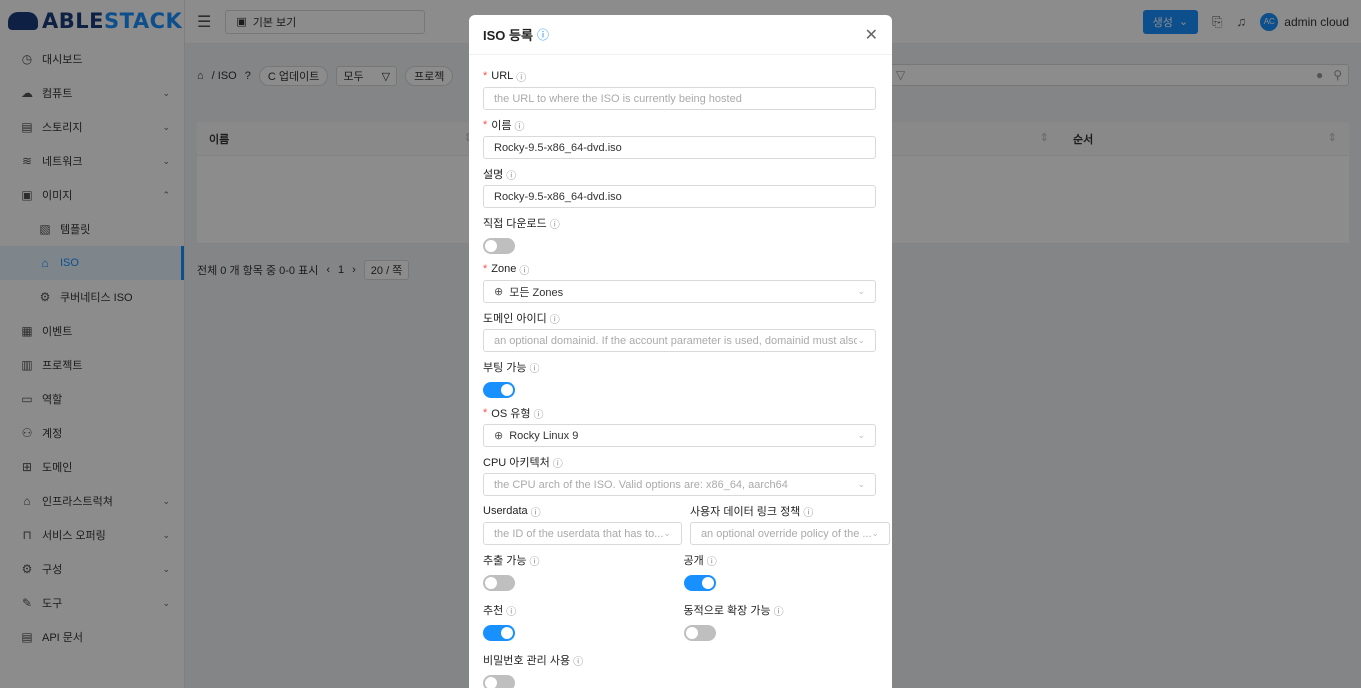 The width and height of the screenshot is (1361, 688). I want to click on help-icon: ⓘ, so click(543, 34).